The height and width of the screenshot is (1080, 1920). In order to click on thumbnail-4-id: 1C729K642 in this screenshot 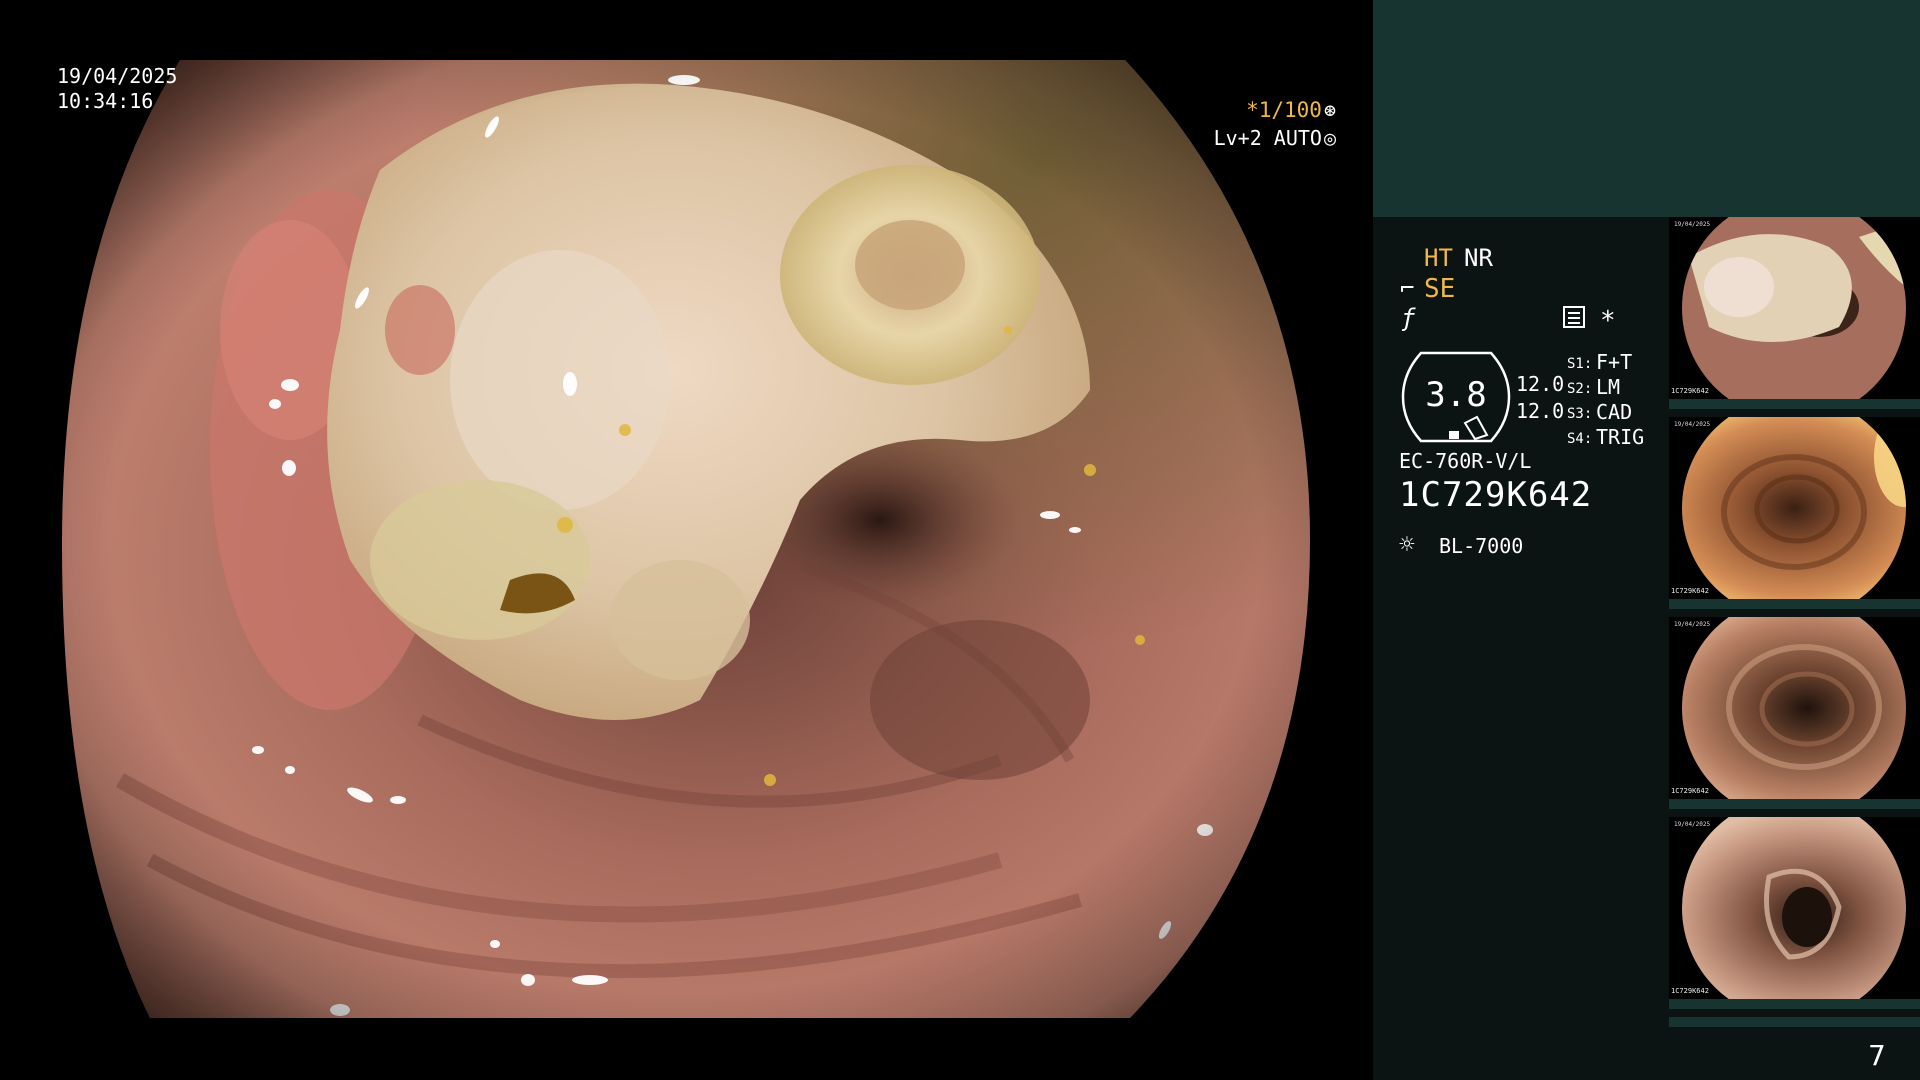, I will do `click(1690, 991)`.